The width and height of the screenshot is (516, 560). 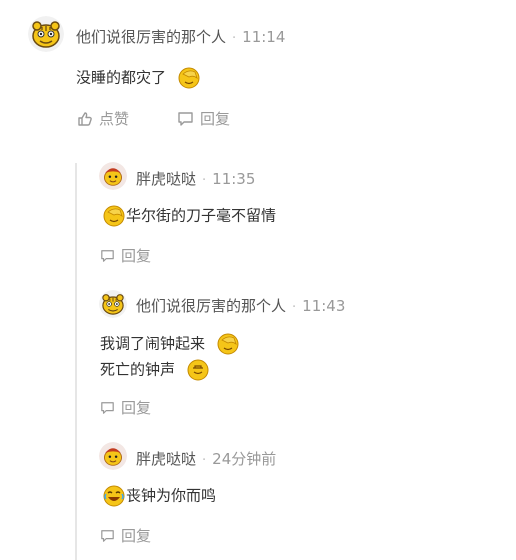 What do you see at coordinates (85, 118) in the screenshot?
I see `thumbs-up-icon` at bounding box center [85, 118].